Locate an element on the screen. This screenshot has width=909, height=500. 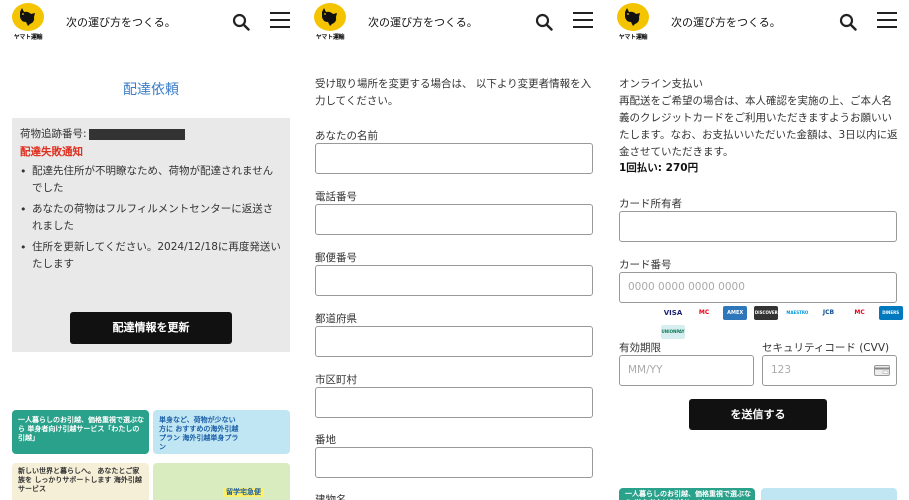
phone-label: 電話番号 is located at coordinates (336, 197).